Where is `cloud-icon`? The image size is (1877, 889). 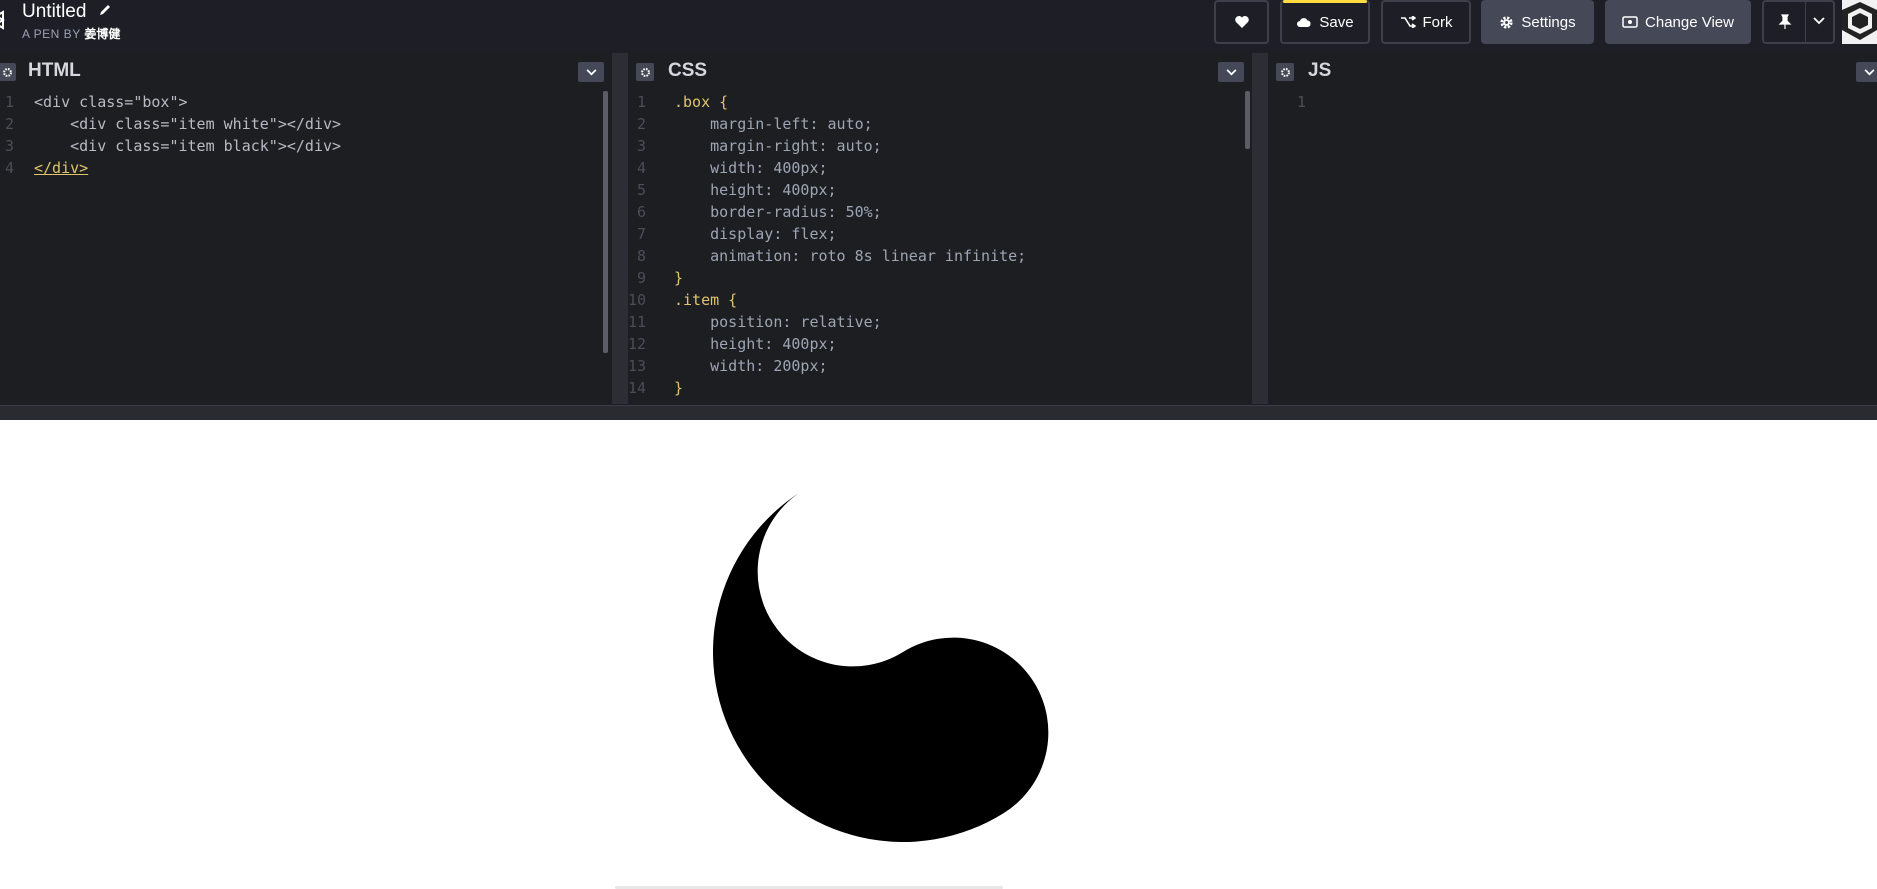 cloud-icon is located at coordinates (1304, 22).